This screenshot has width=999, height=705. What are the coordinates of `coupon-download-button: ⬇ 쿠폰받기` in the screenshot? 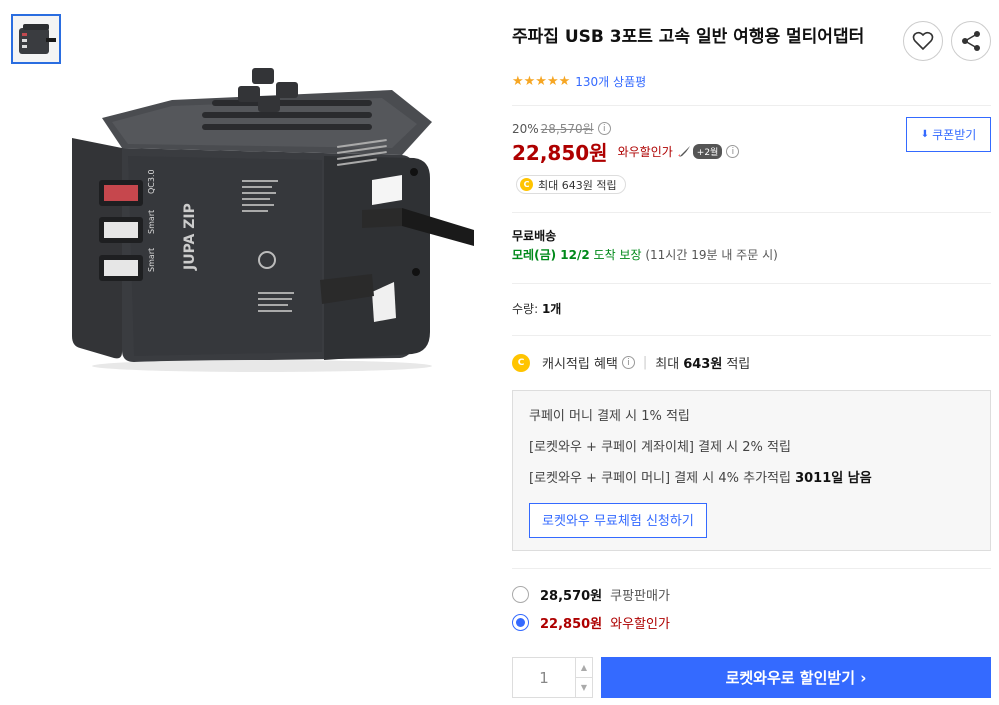 It's located at (948, 134).